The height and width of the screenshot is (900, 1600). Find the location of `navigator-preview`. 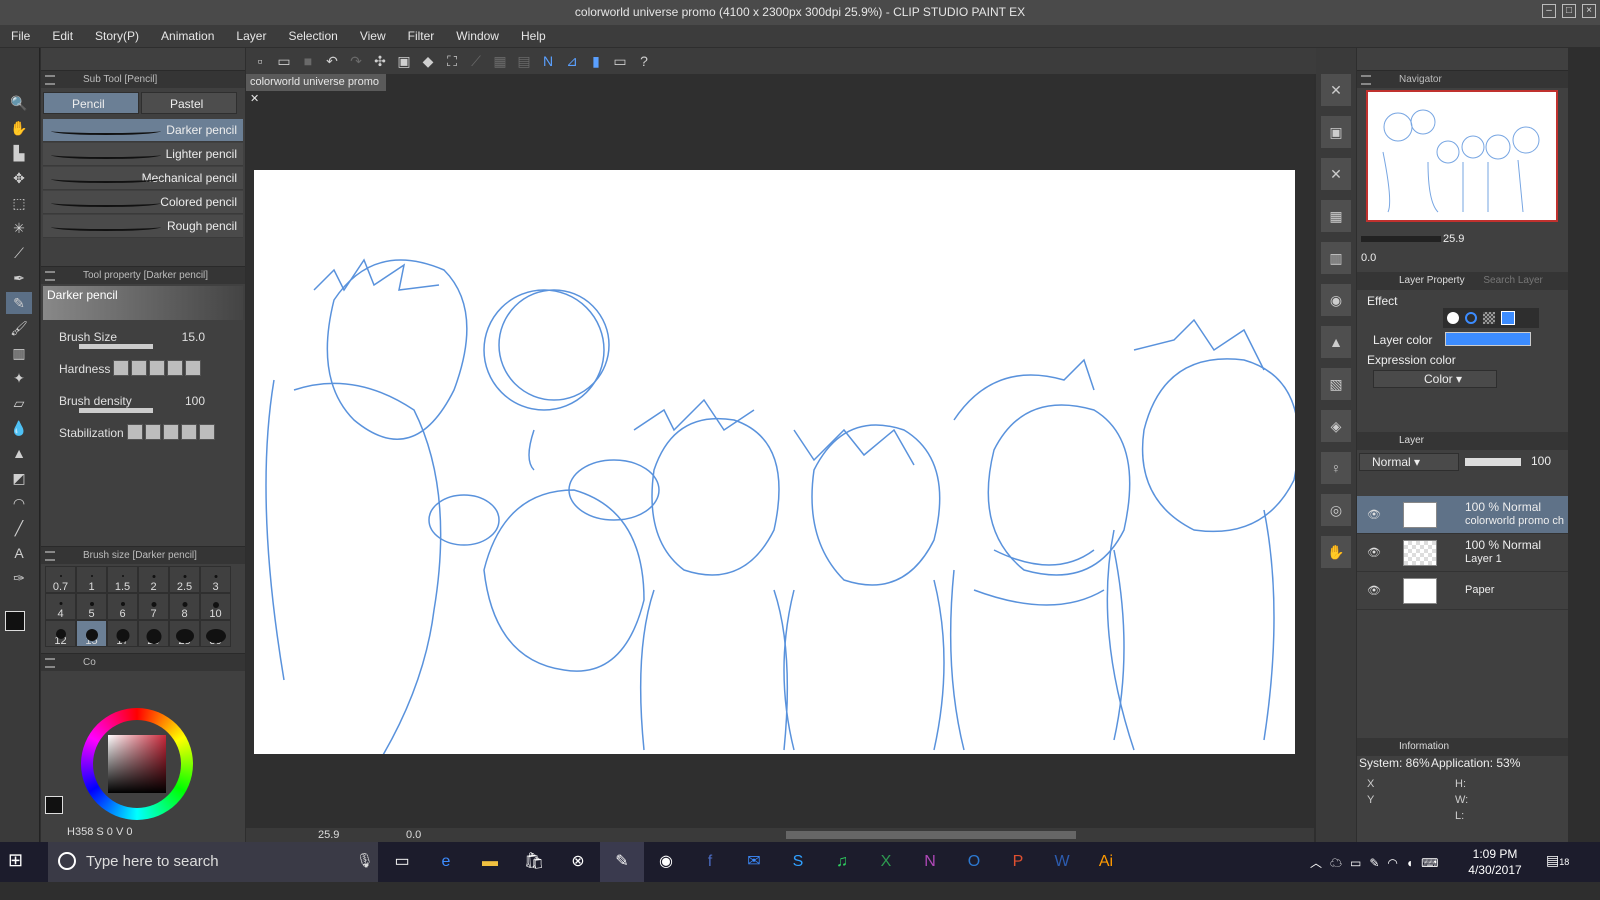

navigator-preview is located at coordinates (1462, 156).